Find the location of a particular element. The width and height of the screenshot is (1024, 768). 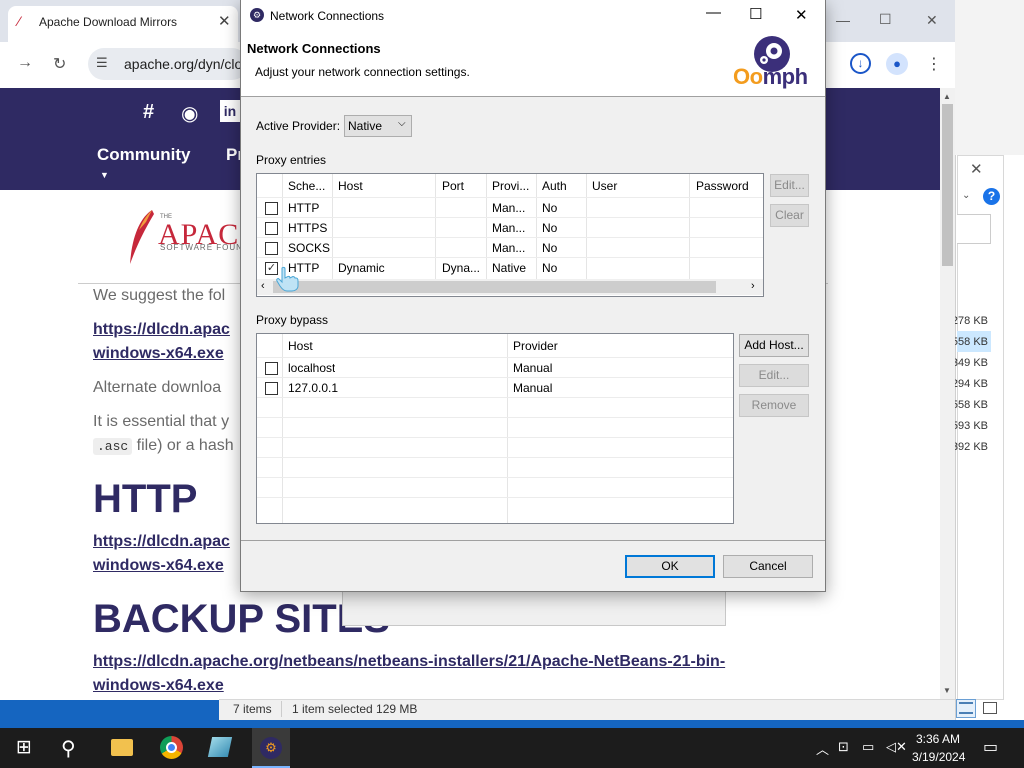

profile-icon: ● is located at coordinates (897, 64).